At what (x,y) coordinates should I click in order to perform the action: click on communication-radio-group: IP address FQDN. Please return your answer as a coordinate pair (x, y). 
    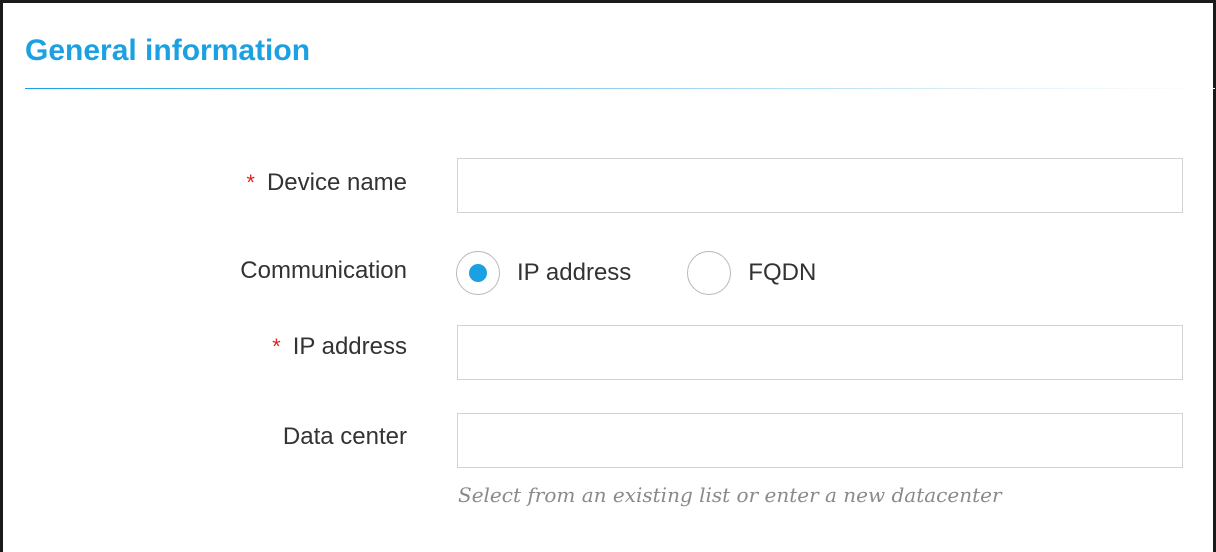
    Looking at the image, I should click on (664, 273).